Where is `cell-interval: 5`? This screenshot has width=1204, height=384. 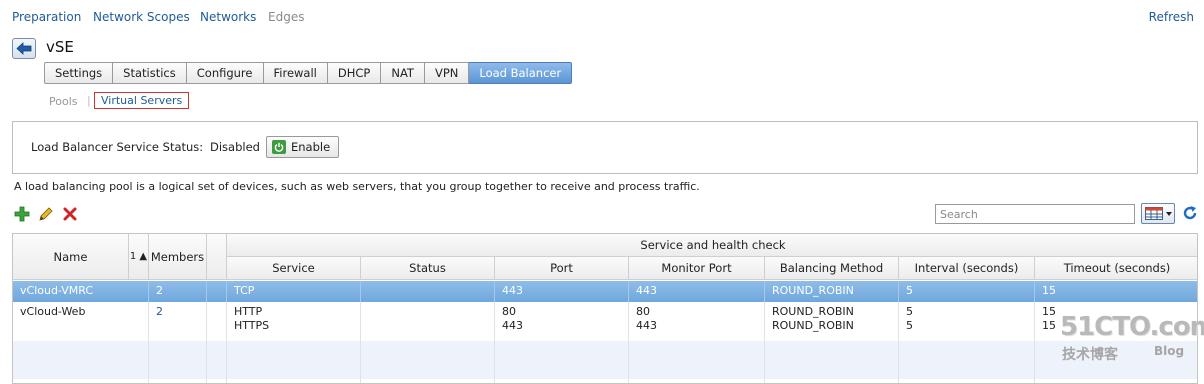 cell-interval: 5 is located at coordinates (967, 291).